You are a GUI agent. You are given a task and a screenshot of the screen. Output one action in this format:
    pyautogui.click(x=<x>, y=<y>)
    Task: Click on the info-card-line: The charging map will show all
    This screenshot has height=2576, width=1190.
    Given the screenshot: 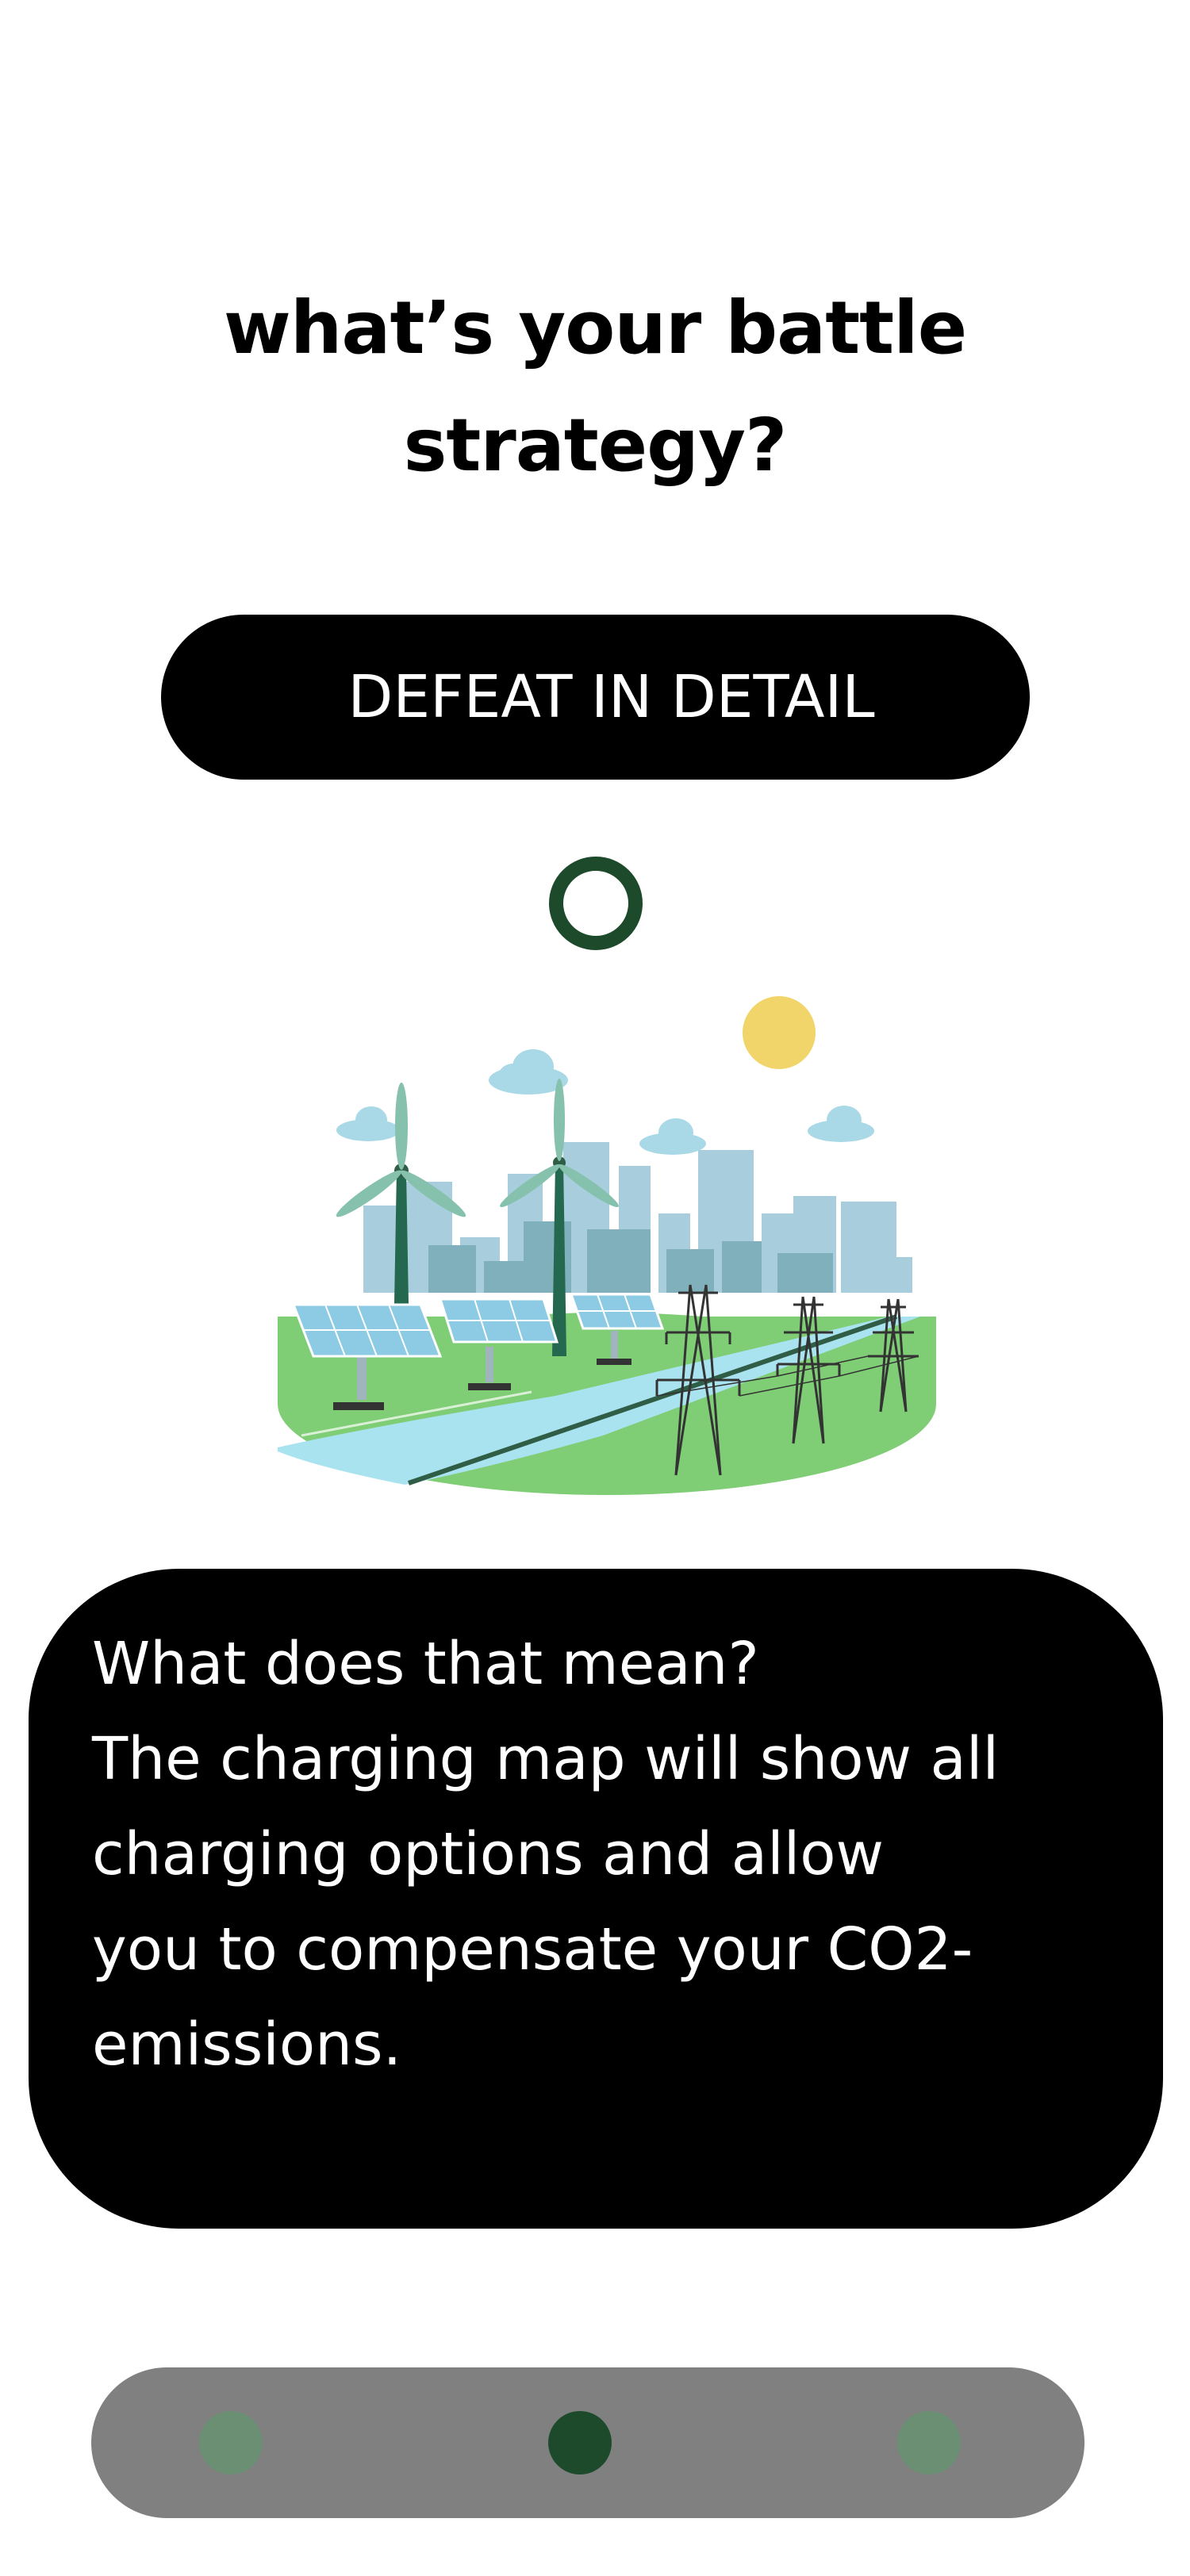 What is the action you would take?
    pyautogui.click(x=546, y=1759)
    